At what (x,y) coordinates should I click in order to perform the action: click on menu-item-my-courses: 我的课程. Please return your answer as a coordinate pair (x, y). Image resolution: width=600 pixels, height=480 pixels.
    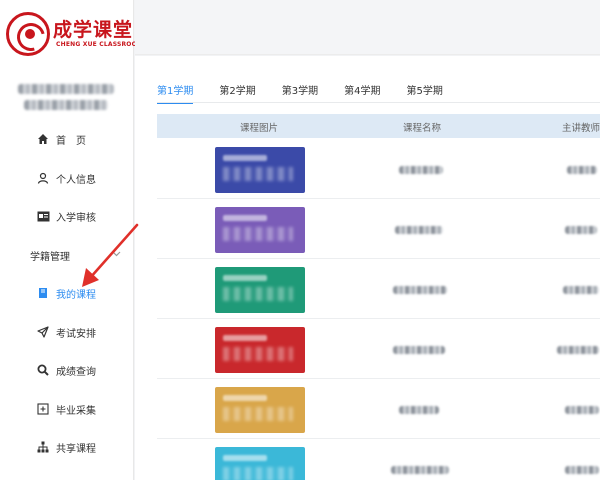
    Looking at the image, I should click on (67, 293).